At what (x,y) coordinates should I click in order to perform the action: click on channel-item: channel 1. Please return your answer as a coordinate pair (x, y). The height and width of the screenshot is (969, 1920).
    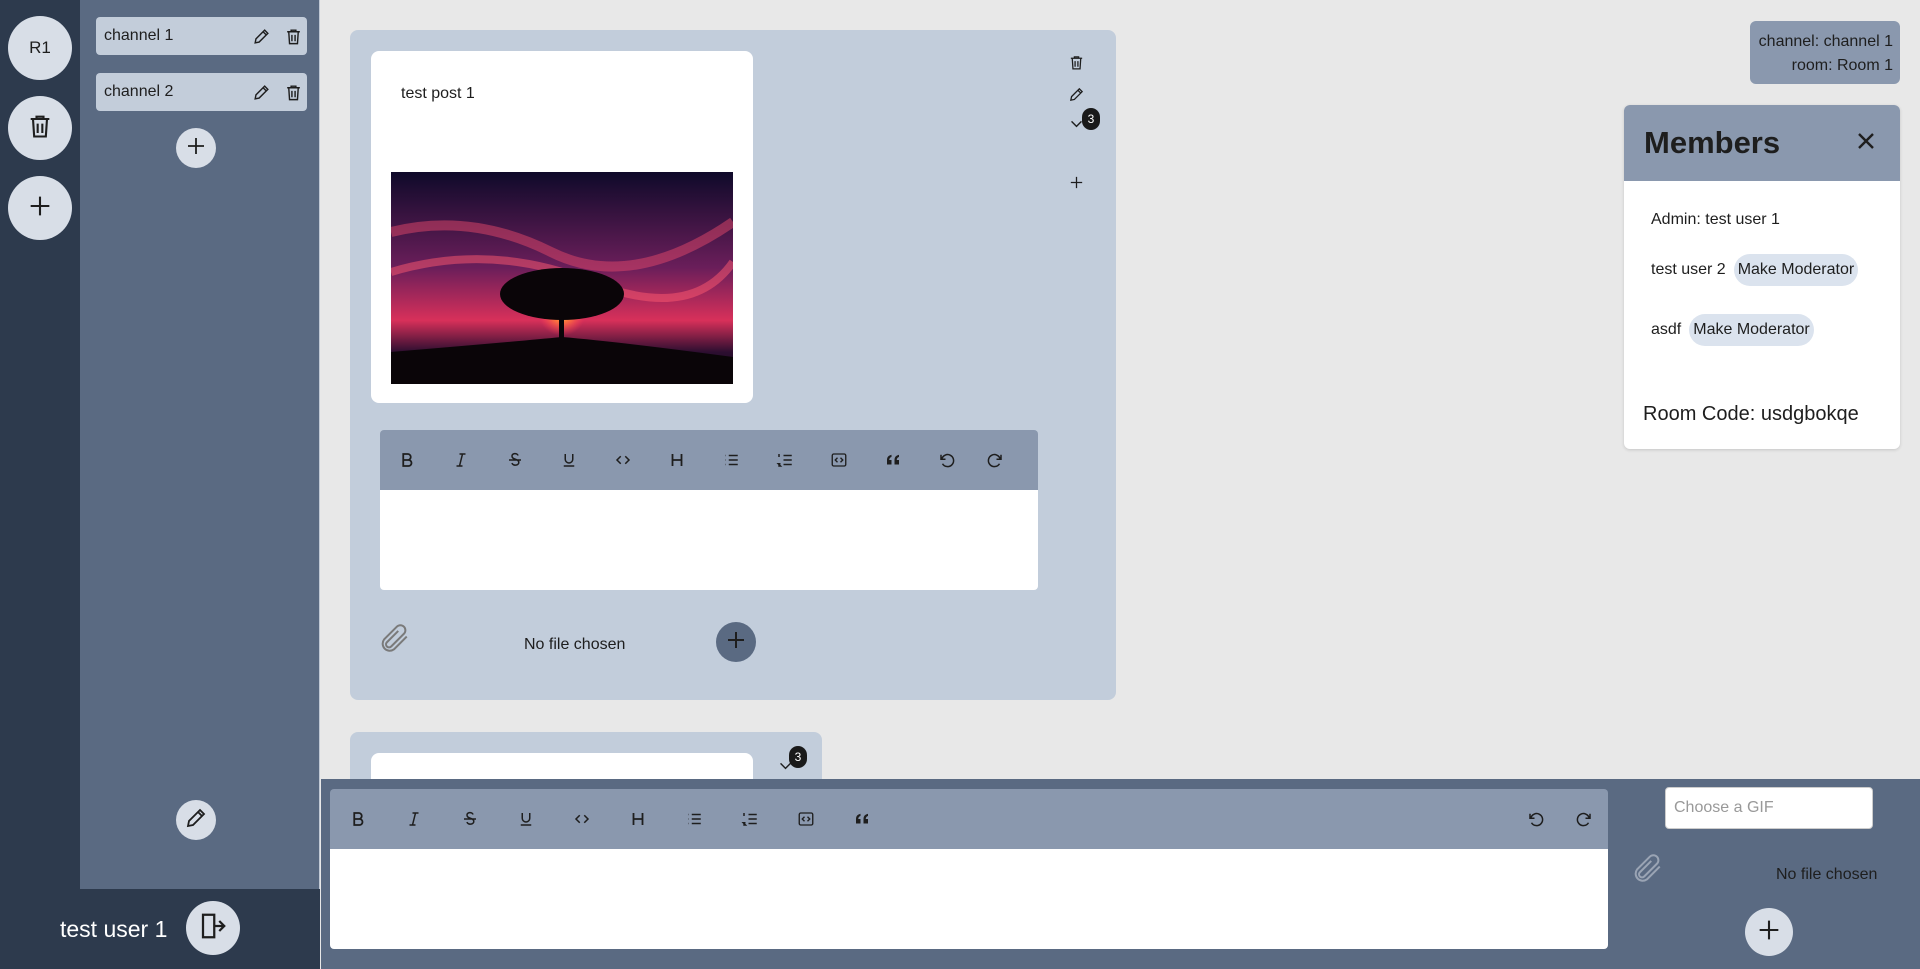
    Looking at the image, I should click on (201, 36).